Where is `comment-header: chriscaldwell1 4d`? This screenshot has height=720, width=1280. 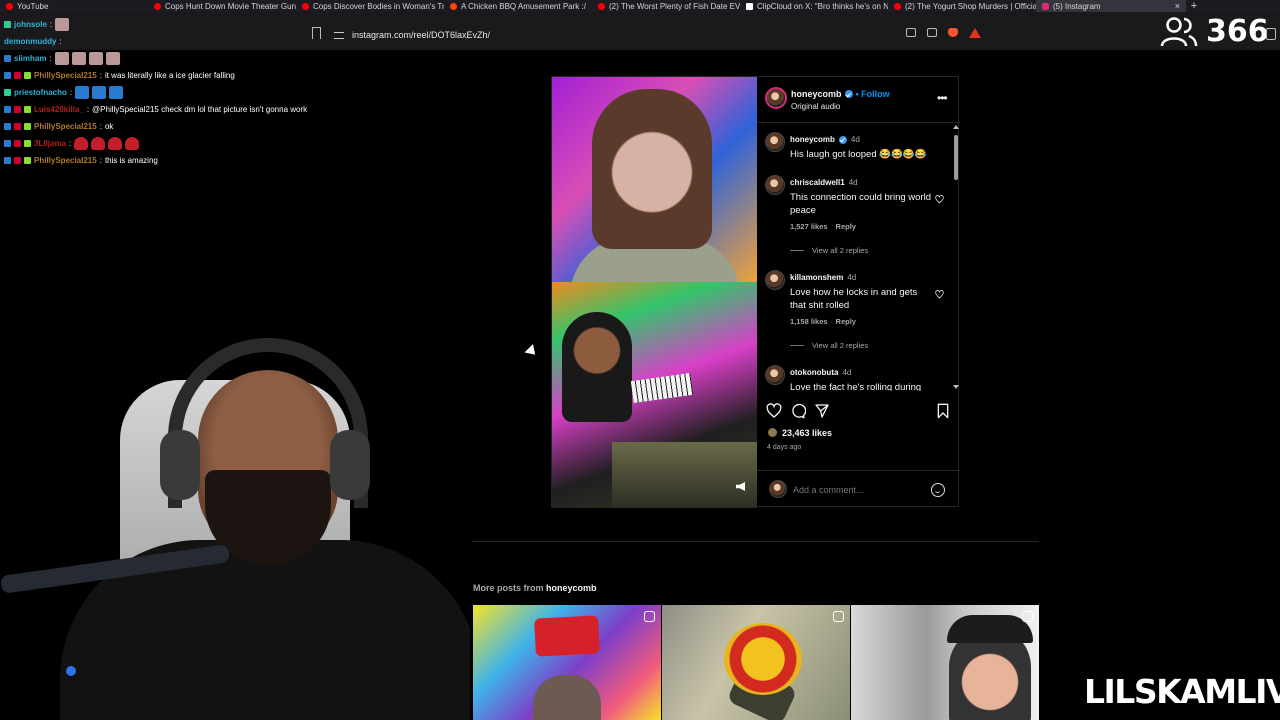
comment-header: chriscaldwell1 4d is located at coordinates (824, 182).